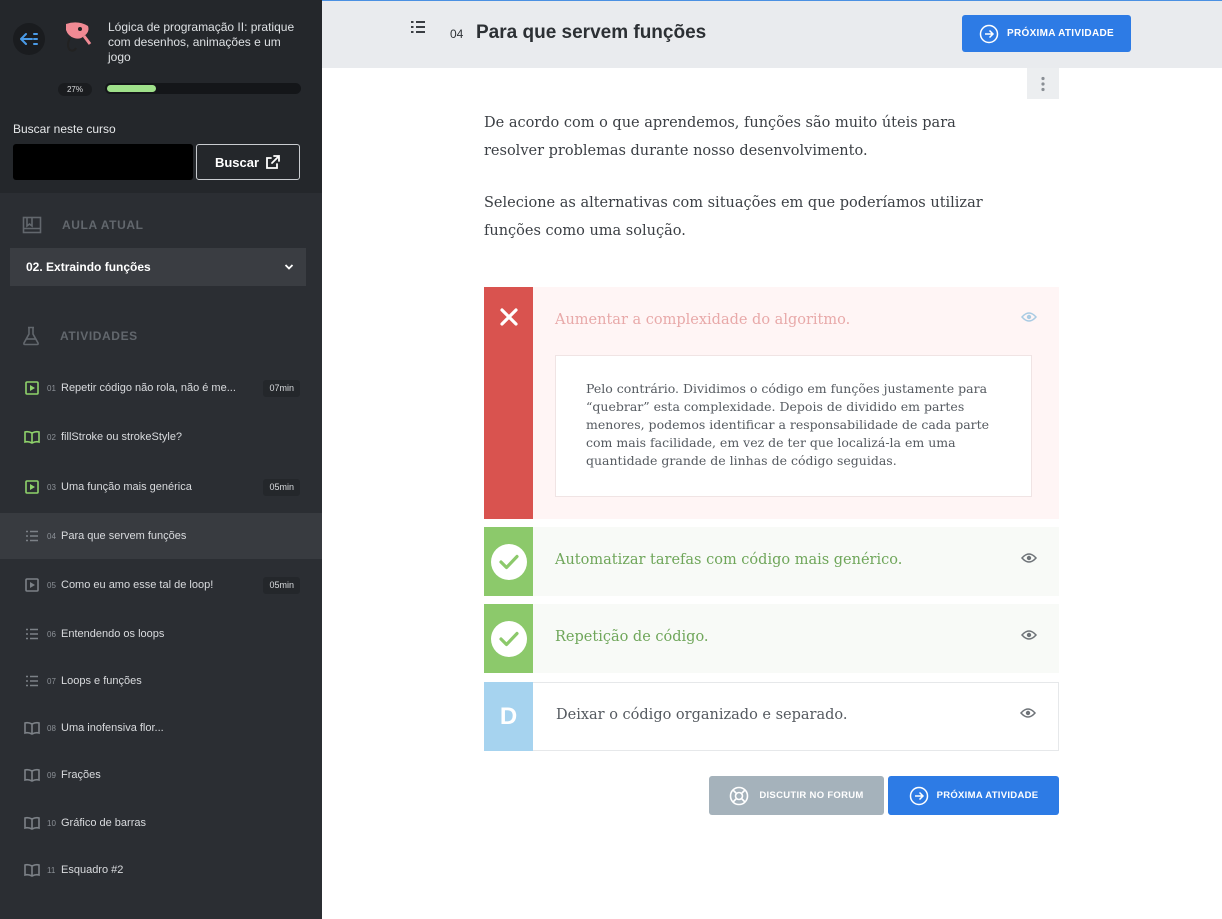  Describe the element at coordinates (508, 716) in the screenshot. I see `option-marker-letter: D` at that location.